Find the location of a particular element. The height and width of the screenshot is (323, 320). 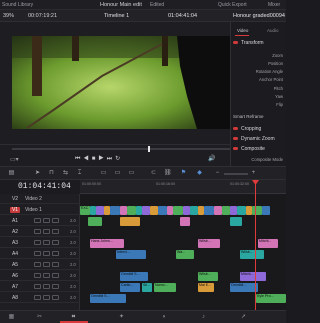

flip-field: Flip is located at coordinates (279, 104).